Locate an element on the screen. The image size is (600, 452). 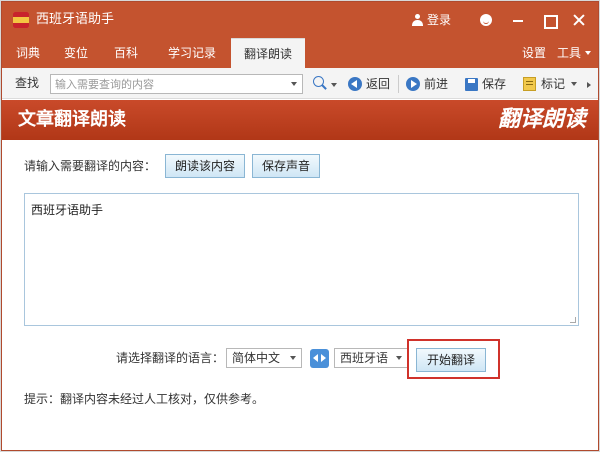
forward-arrow-icon is located at coordinates (413, 84).